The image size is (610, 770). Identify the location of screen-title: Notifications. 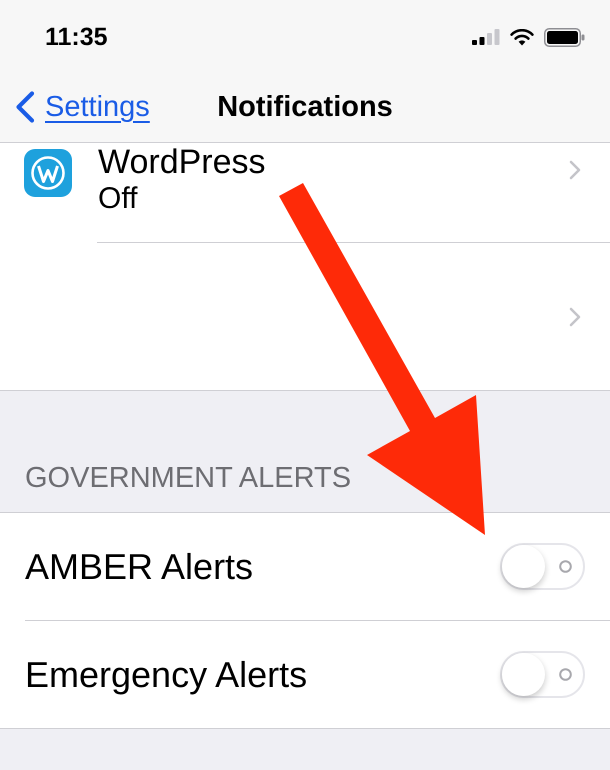
(305, 107).